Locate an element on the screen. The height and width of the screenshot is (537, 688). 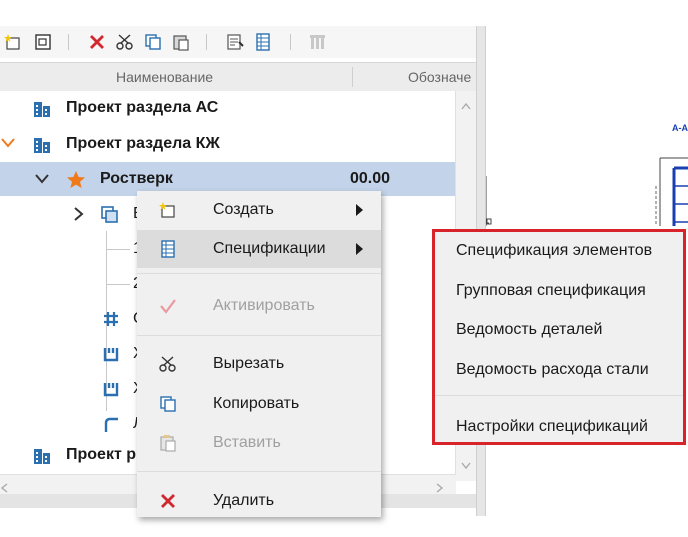
column-divider is located at coordinates (352, 77).